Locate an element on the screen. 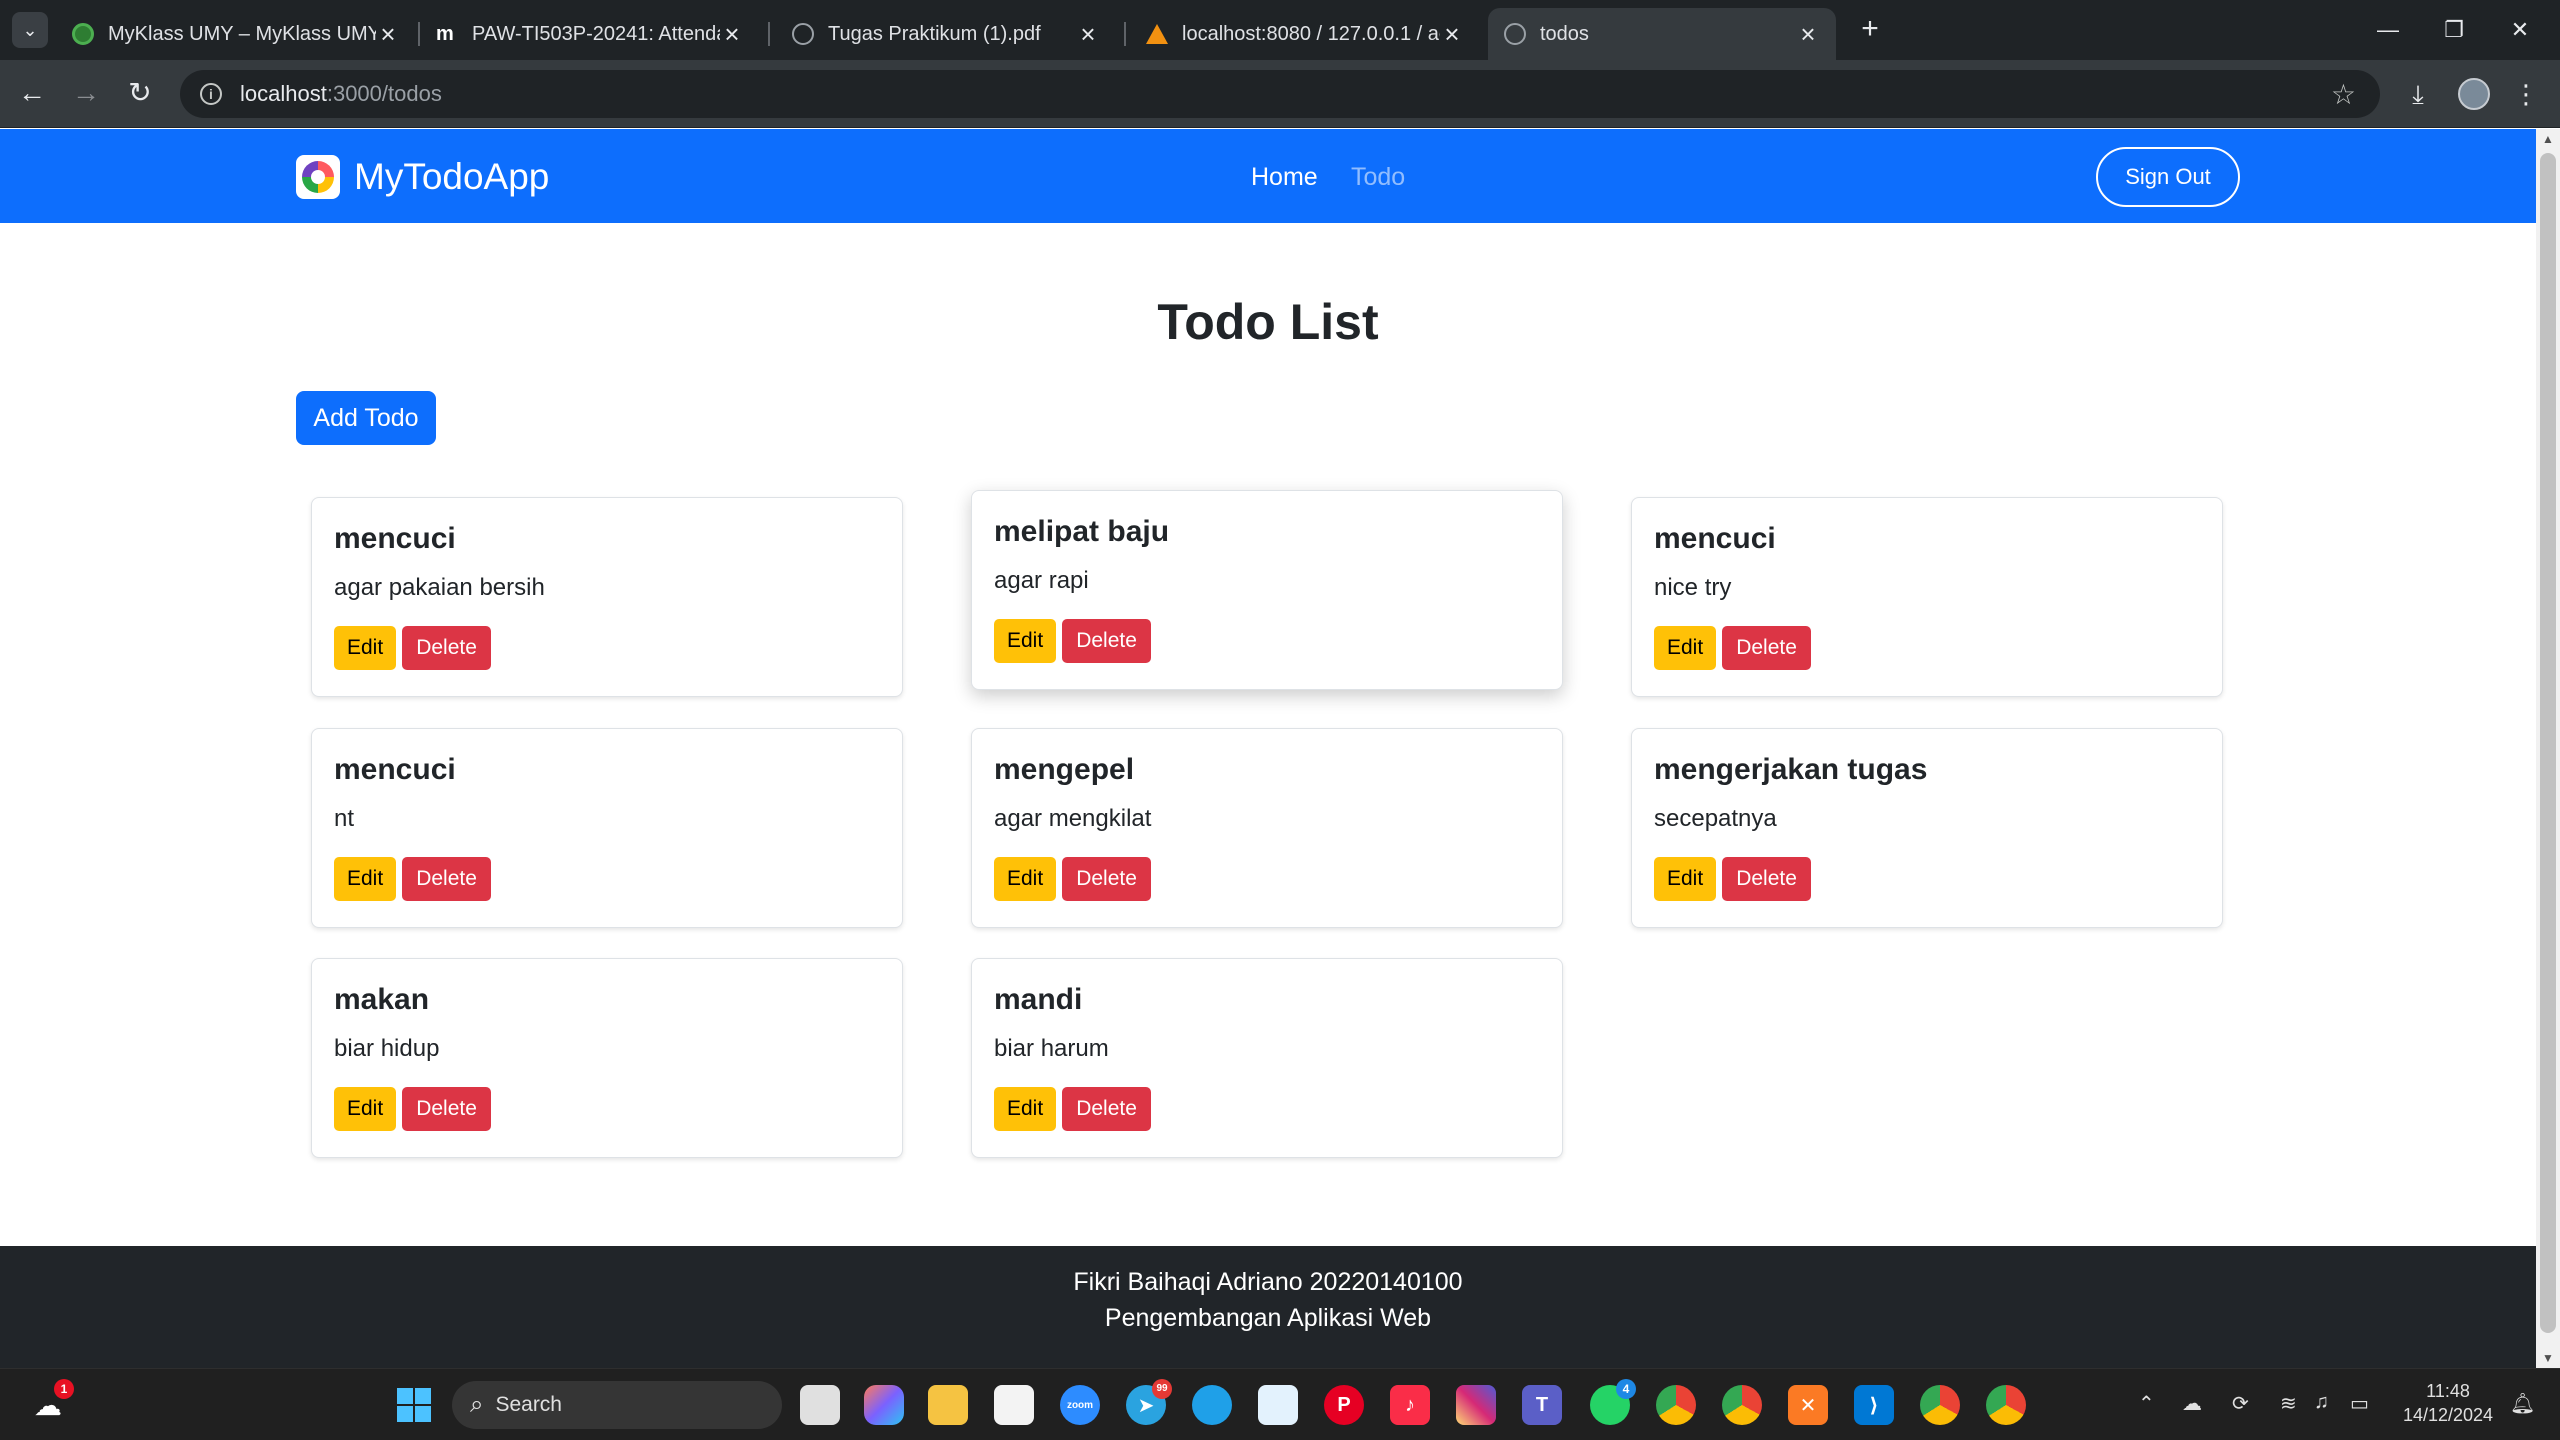  brand: MyTodoApp is located at coordinates (422, 177).